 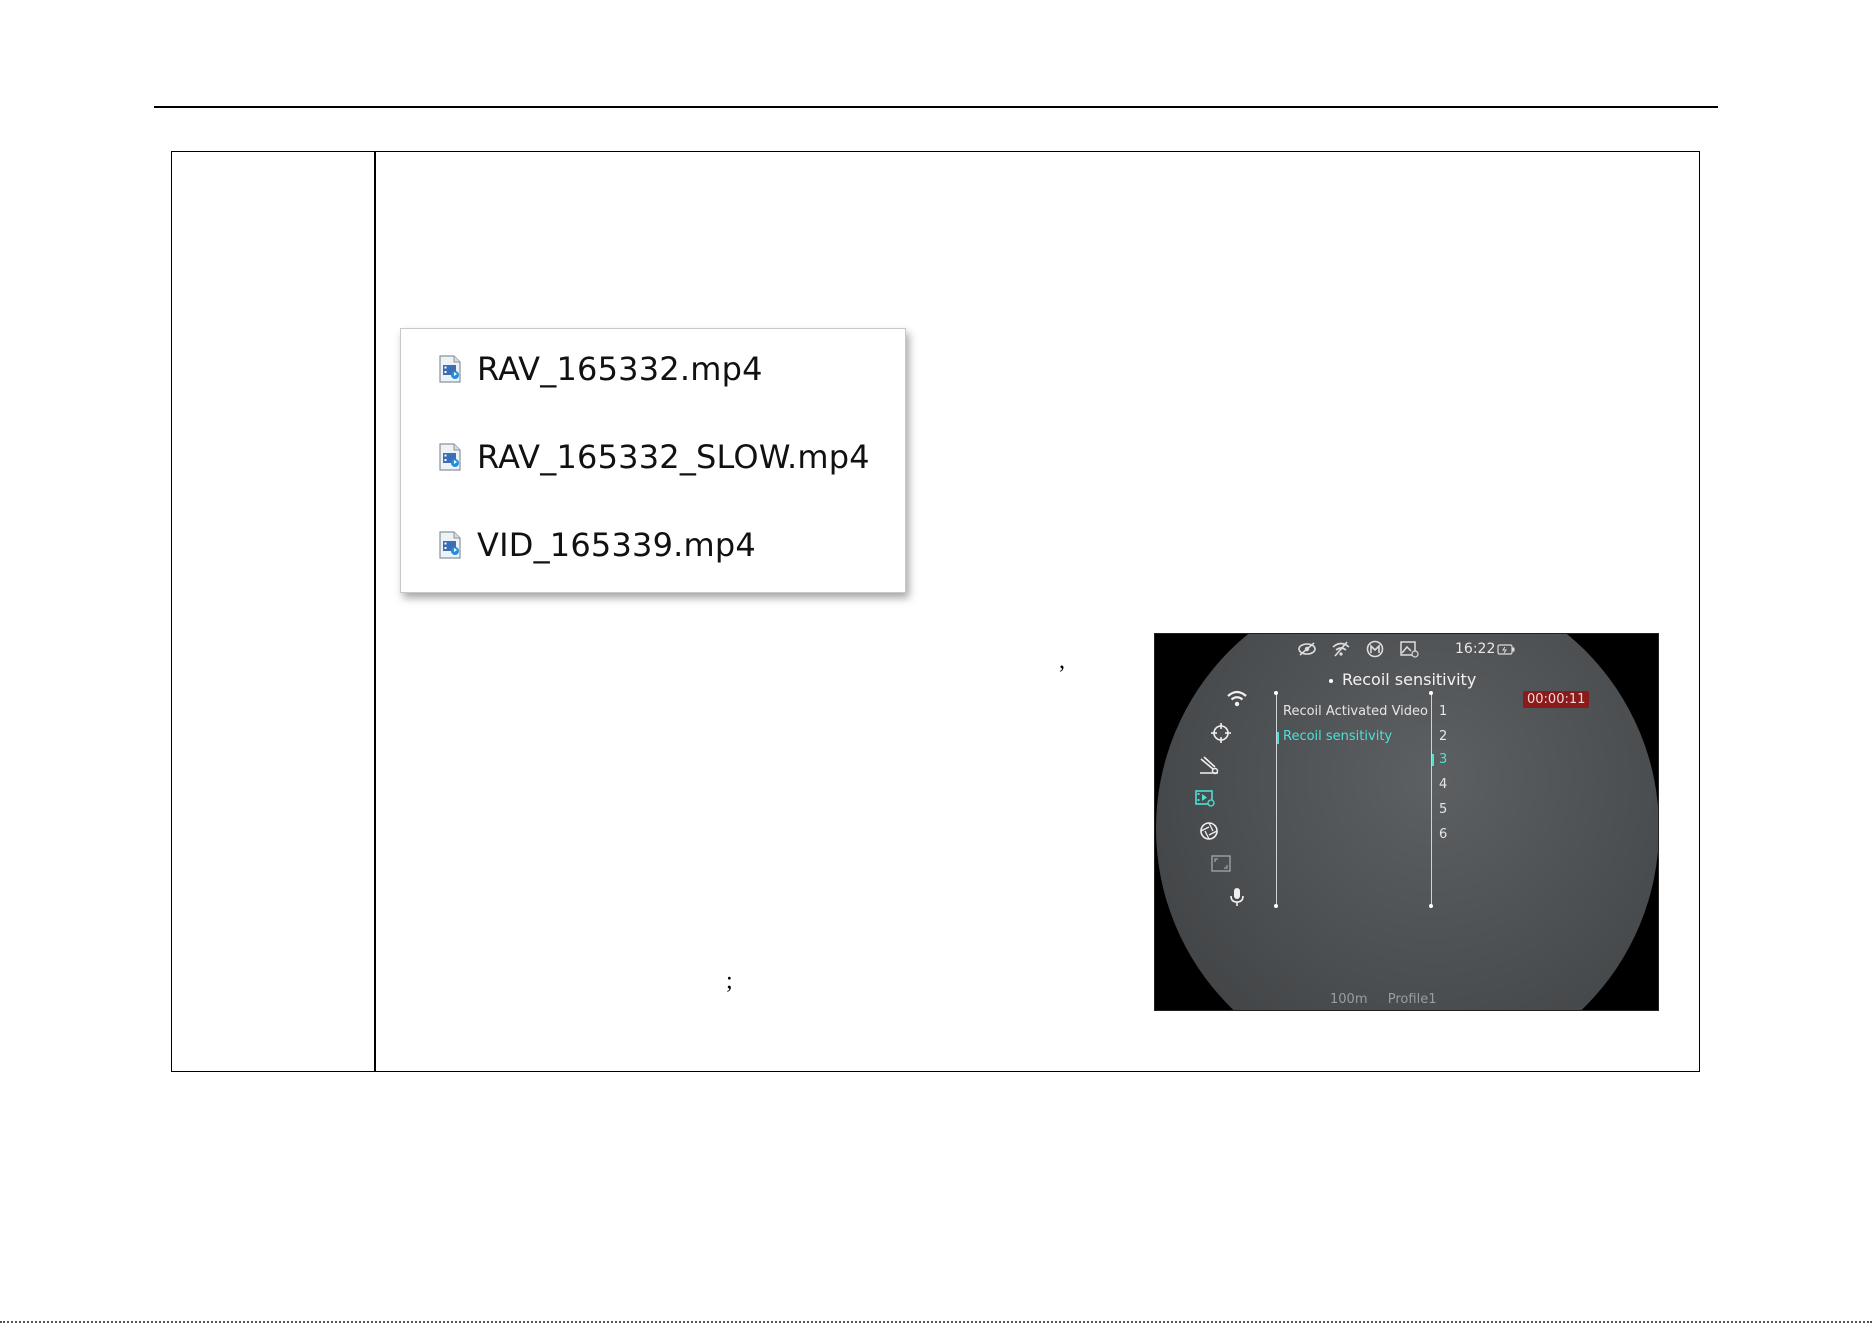 What do you see at coordinates (1383, 999) in the screenshot?
I see `bottom-info: 100m Profile1` at bounding box center [1383, 999].